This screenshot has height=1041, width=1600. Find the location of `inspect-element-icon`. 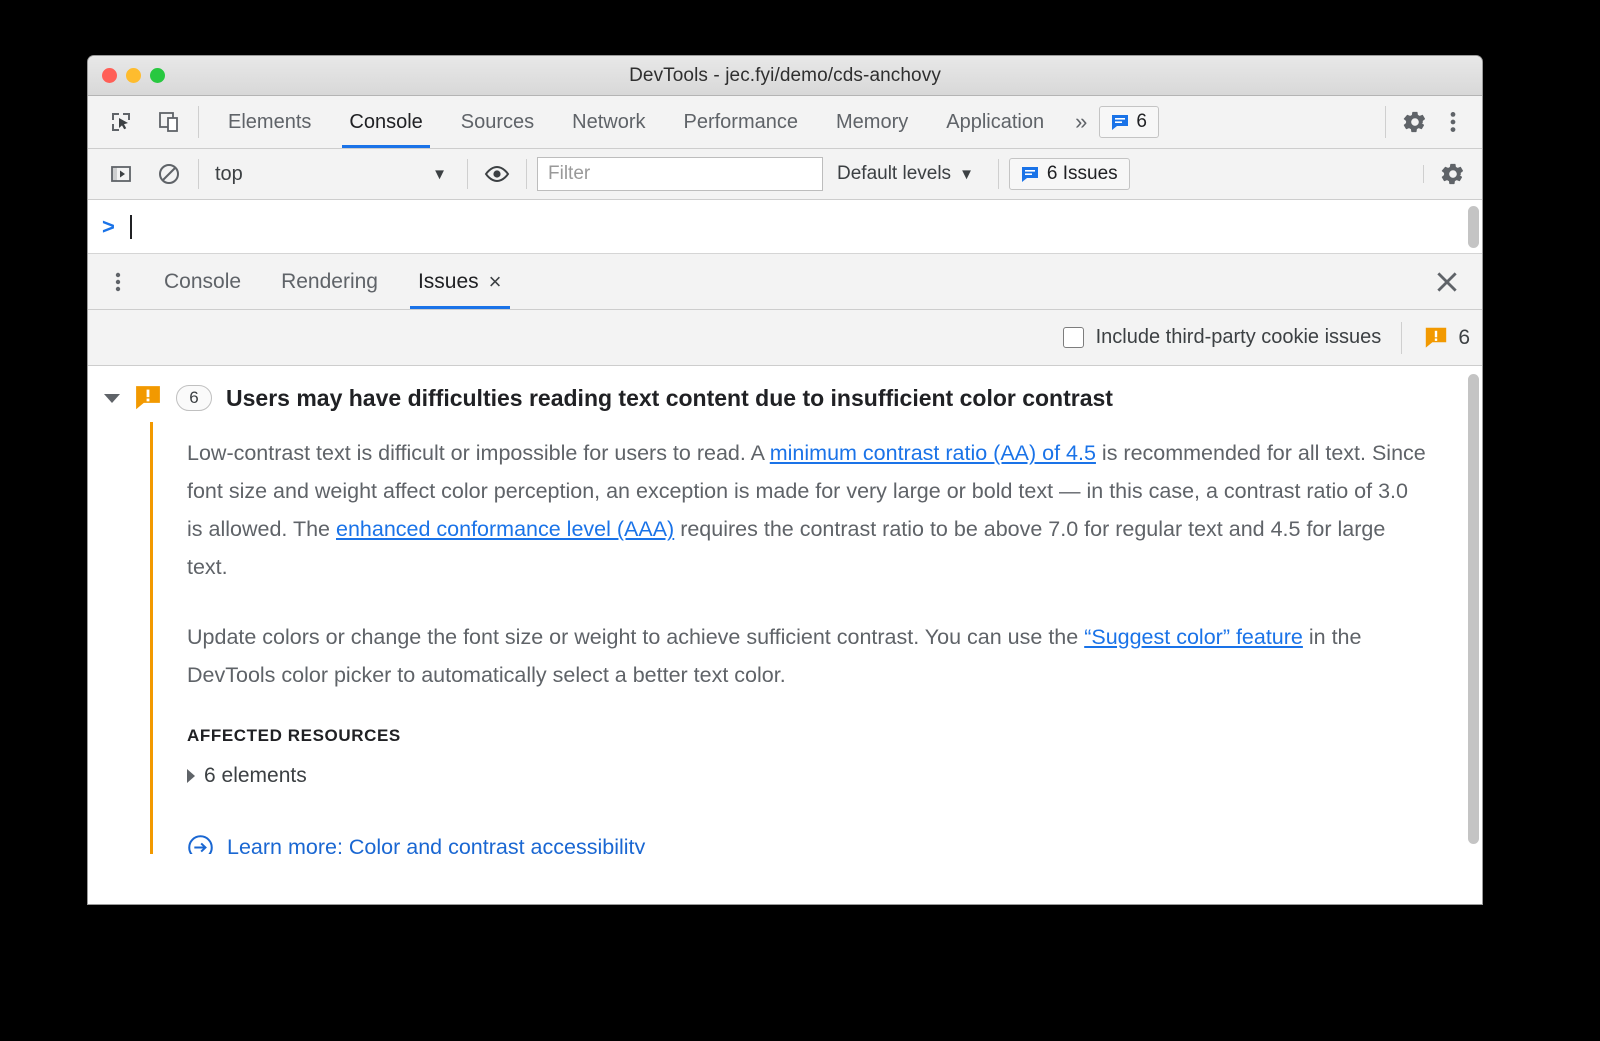

inspect-element-icon is located at coordinates (121, 122).